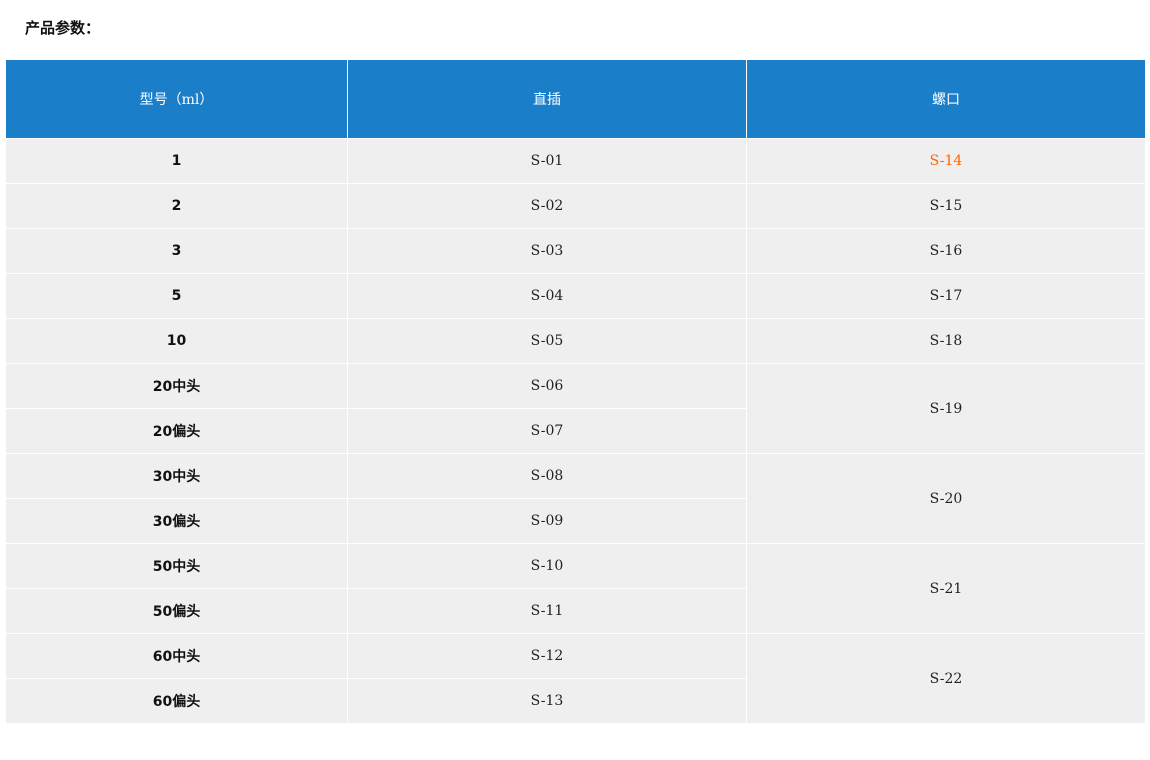  I want to click on table-row: 3 S-03 S-16, so click(575, 251).